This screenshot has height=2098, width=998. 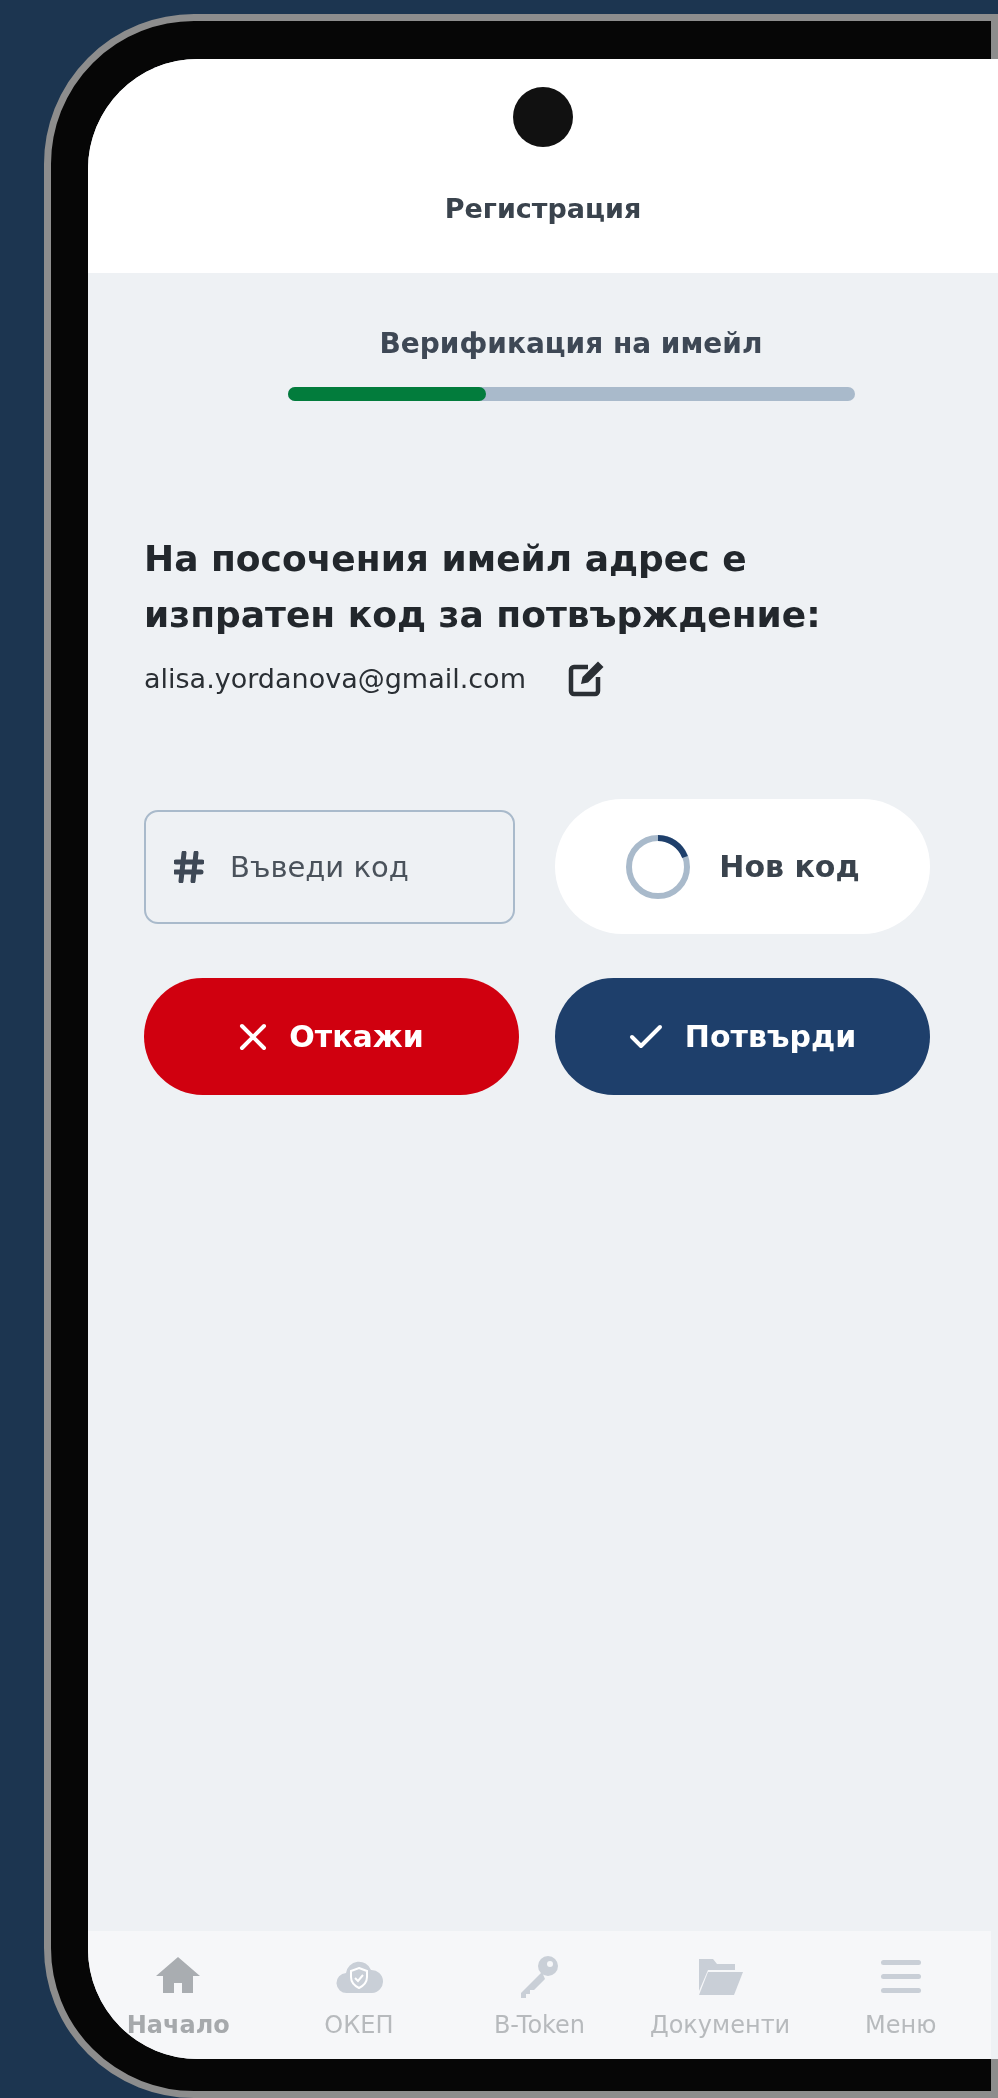 I want to click on email-address: alisa.yordanova@gmail.com, so click(x=335, y=678).